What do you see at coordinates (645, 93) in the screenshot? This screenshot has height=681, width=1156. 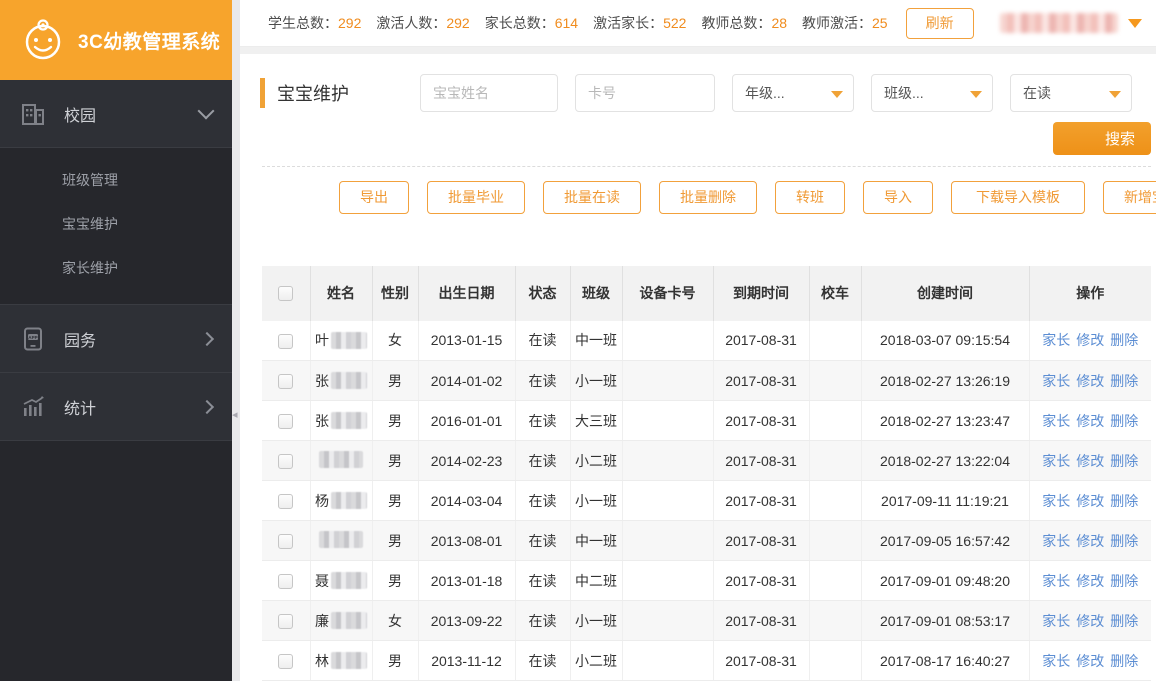 I see `card-number-input` at bounding box center [645, 93].